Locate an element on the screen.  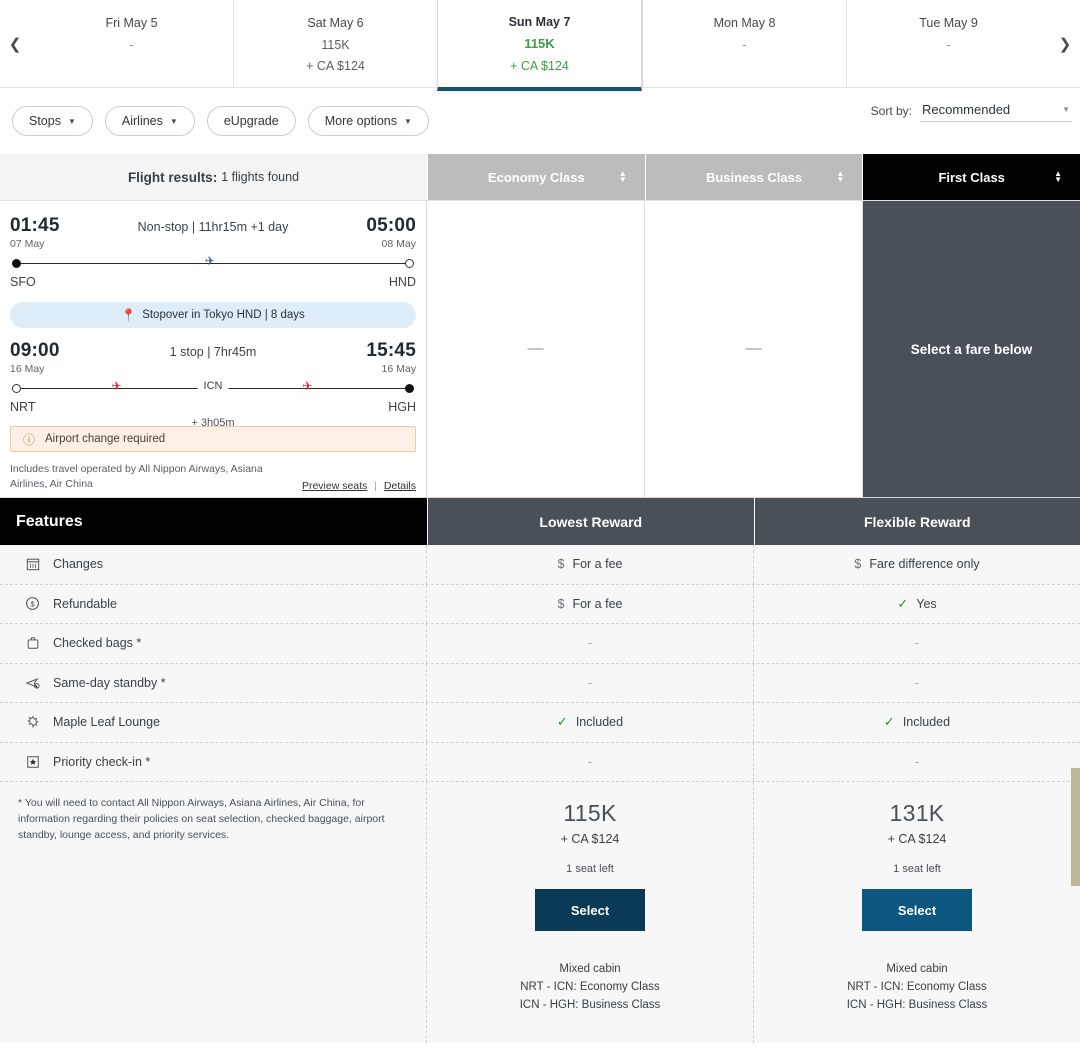
filter-airlines-button: Airlines ▼ is located at coordinates (149, 121).